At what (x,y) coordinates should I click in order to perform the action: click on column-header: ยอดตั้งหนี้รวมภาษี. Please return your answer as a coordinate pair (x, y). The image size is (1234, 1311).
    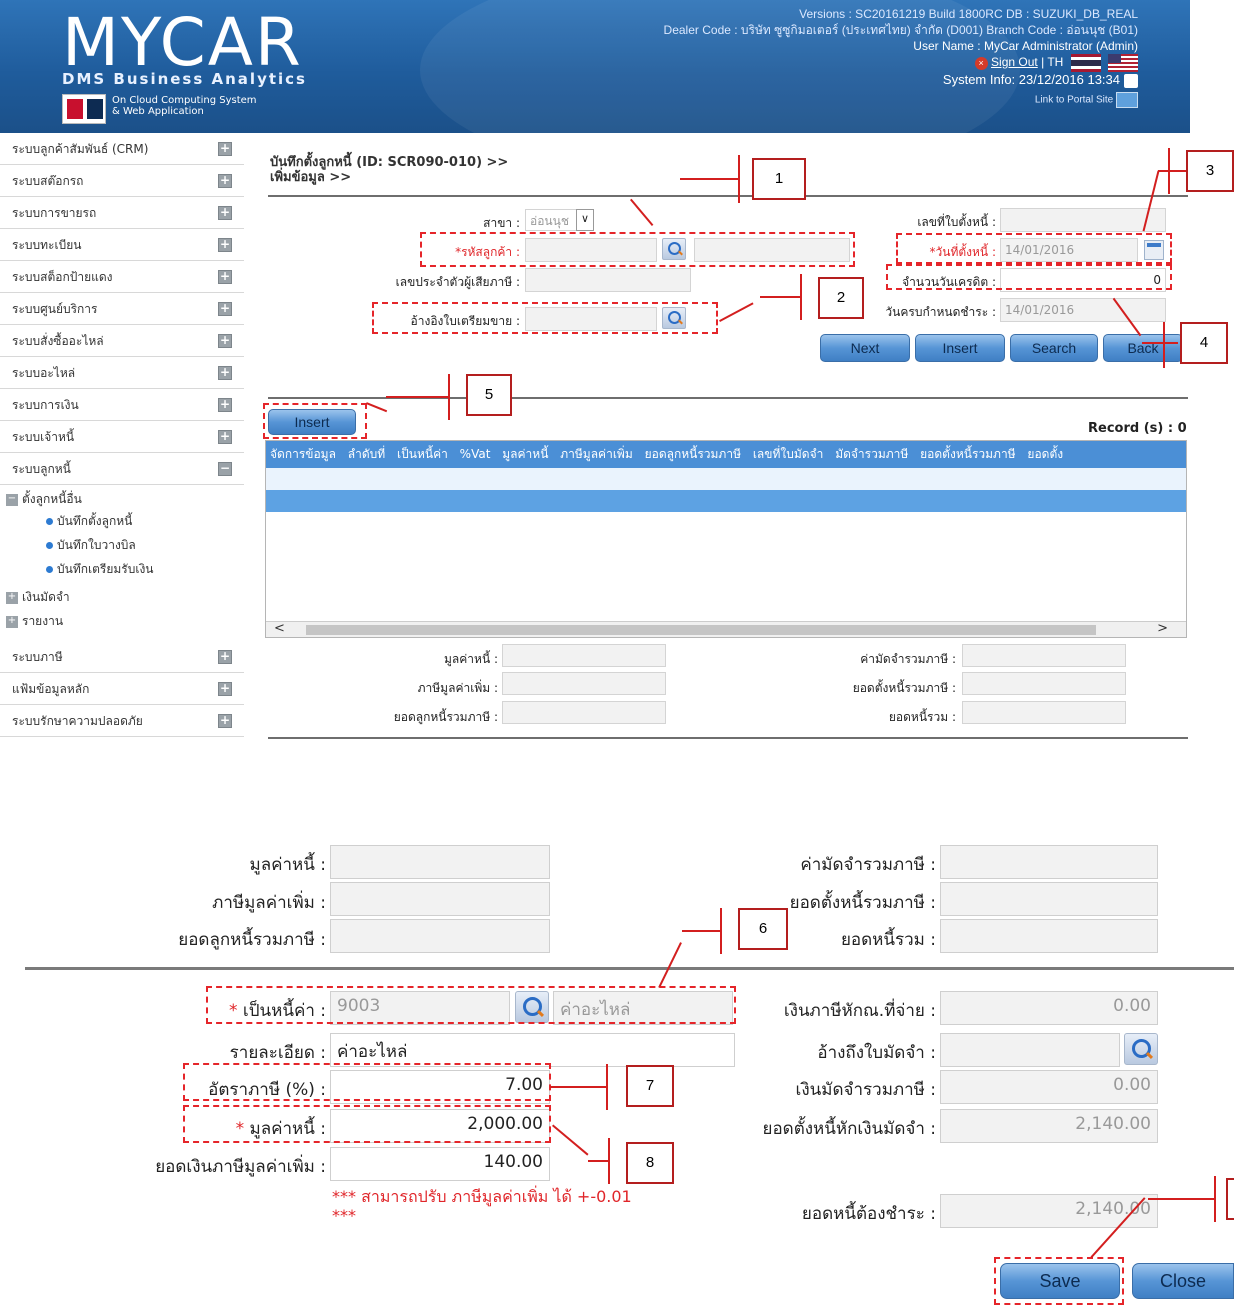
    Looking at the image, I should click on (967, 454).